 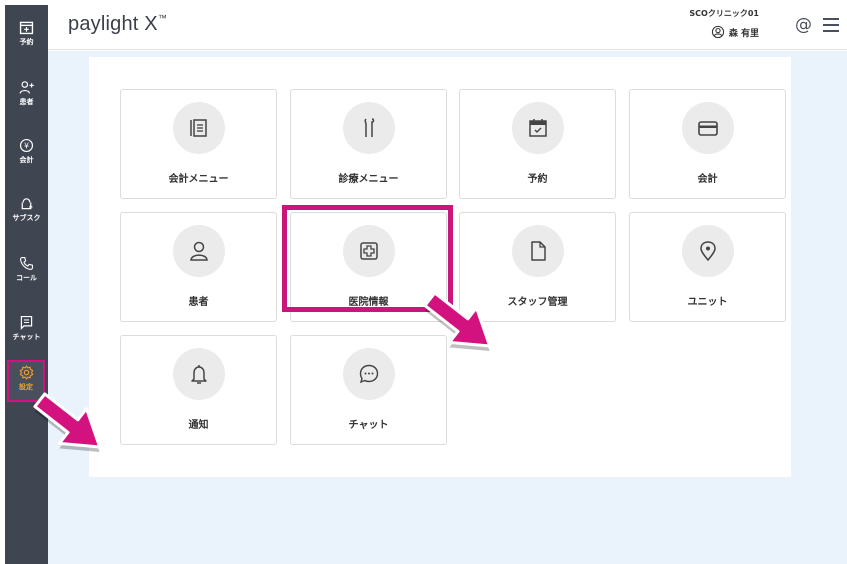 I want to click on list-doc-icon, so click(x=198, y=128).